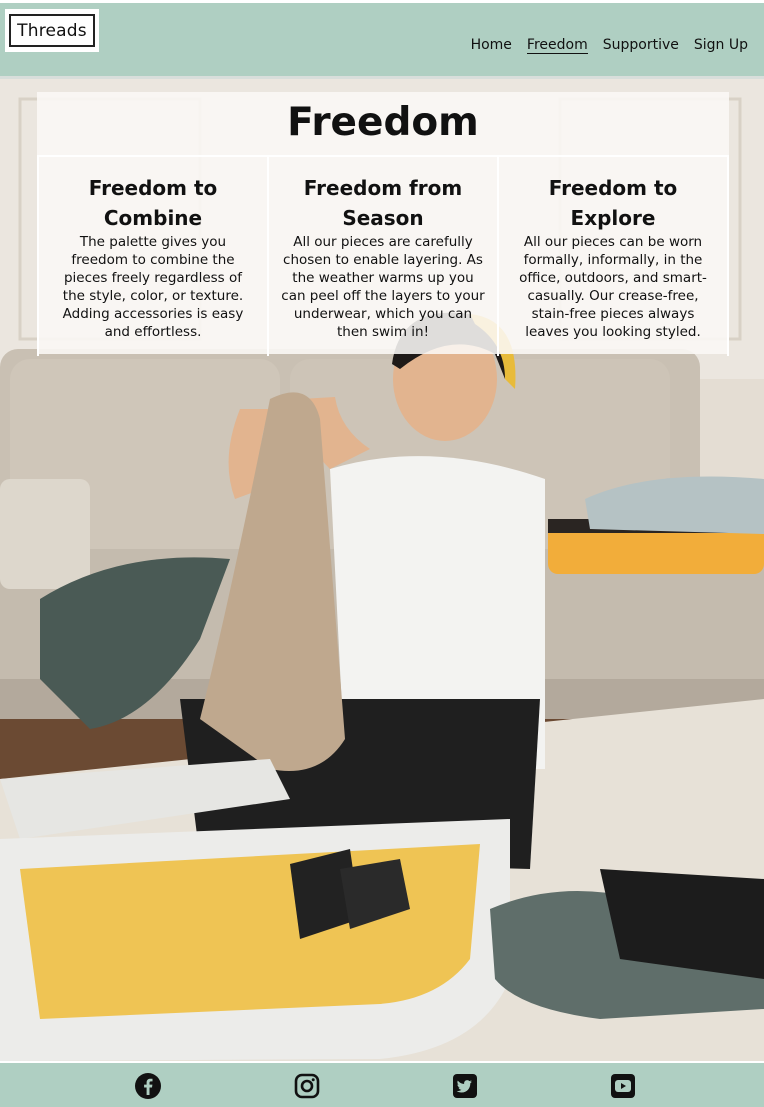  Describe the element at coordinates (613, 203) in the screenshot. I see `feature-heading: Freedom to Explore` at that location.